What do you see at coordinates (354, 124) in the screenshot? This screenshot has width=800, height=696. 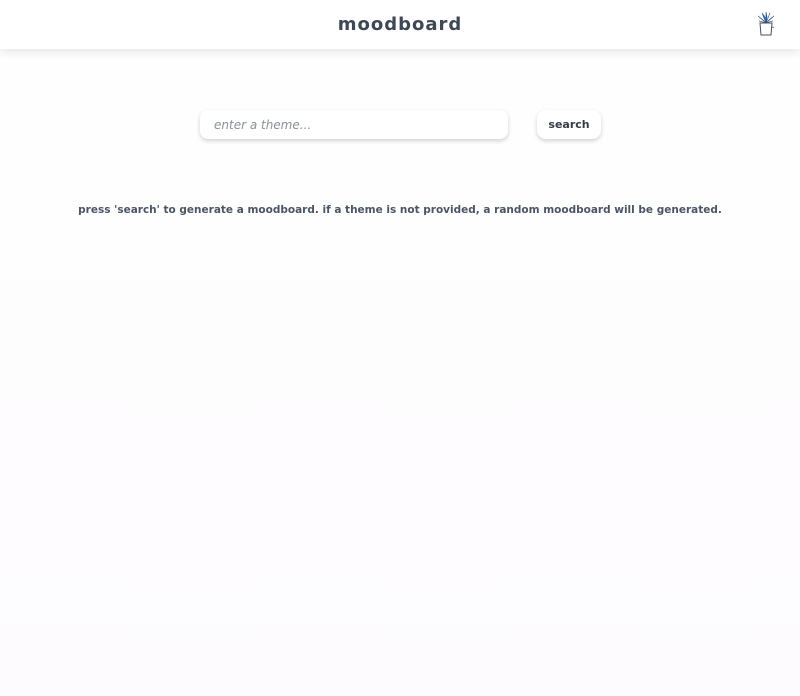 I see `theme-search-input` at bounding box center [354, 124].